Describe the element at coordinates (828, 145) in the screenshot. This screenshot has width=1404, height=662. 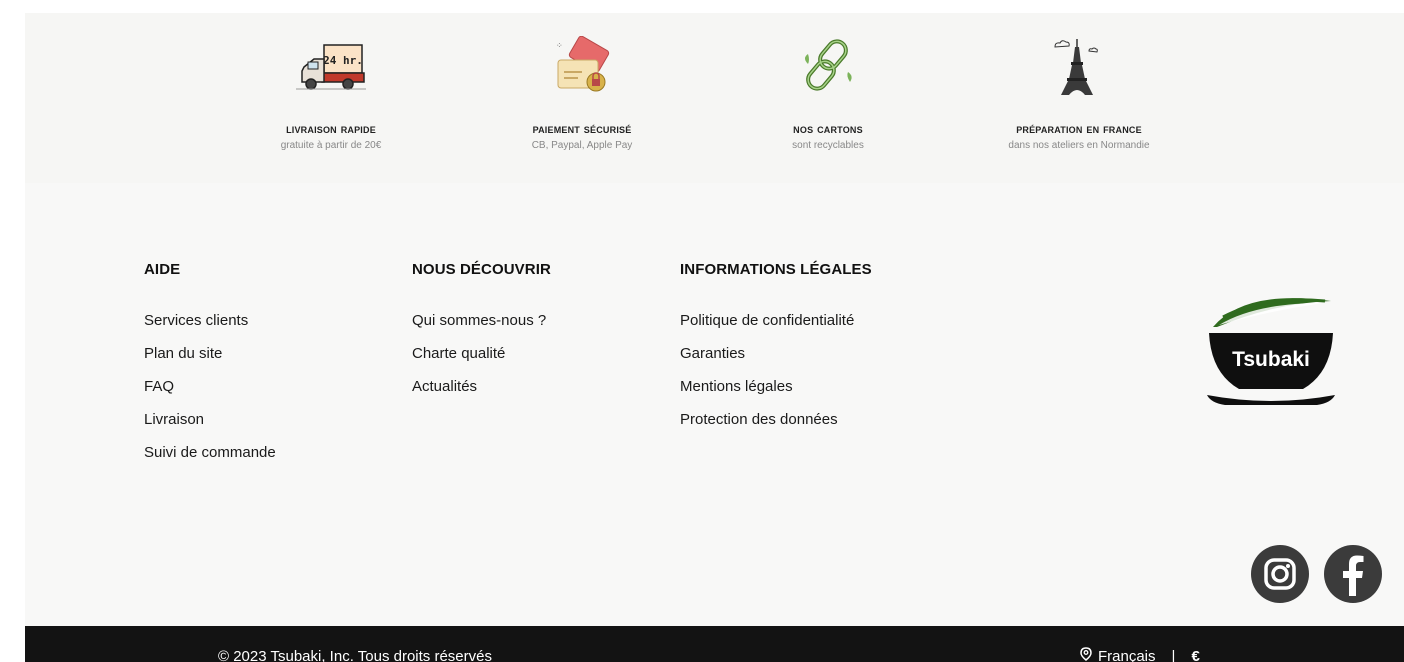
I see `feature-subtitle: sont recyclables` at that location.